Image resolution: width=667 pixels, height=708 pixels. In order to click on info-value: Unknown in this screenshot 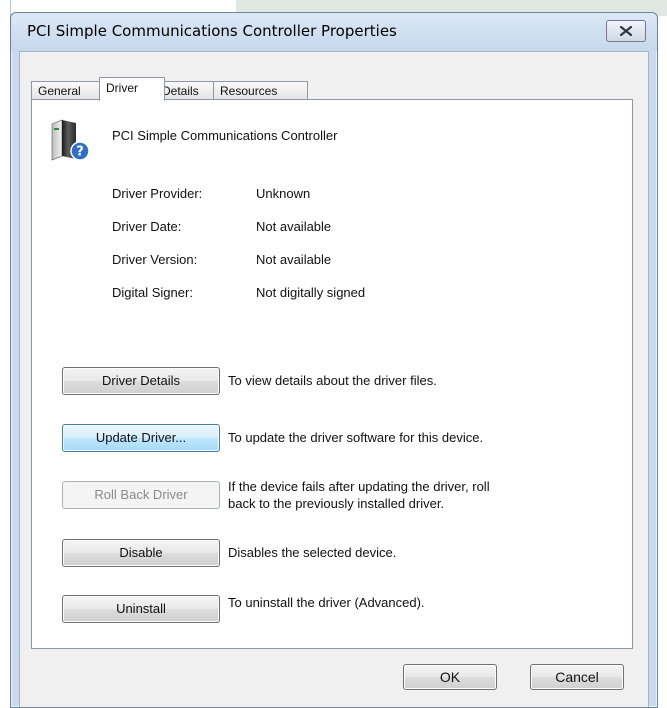, I will do `click(283, 193)`.